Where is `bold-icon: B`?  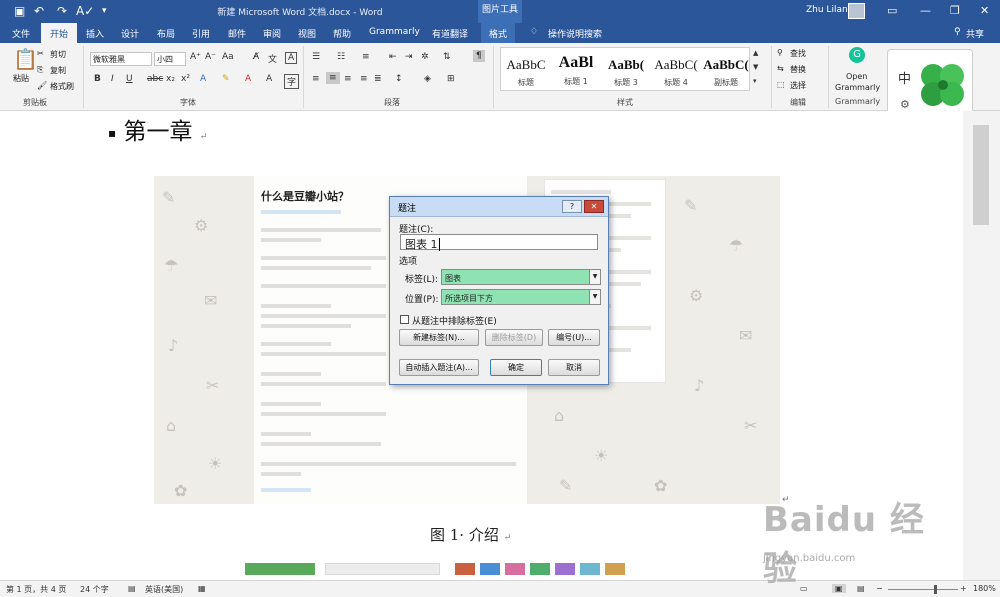
bold-icon: B is located at coordinates (97, 79).